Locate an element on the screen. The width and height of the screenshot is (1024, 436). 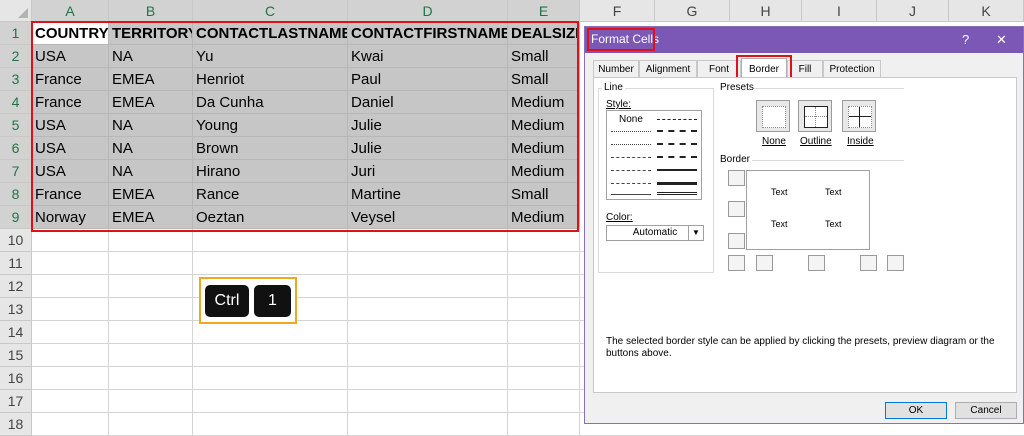
row-header: 10 is located at coordinates (16, 240).